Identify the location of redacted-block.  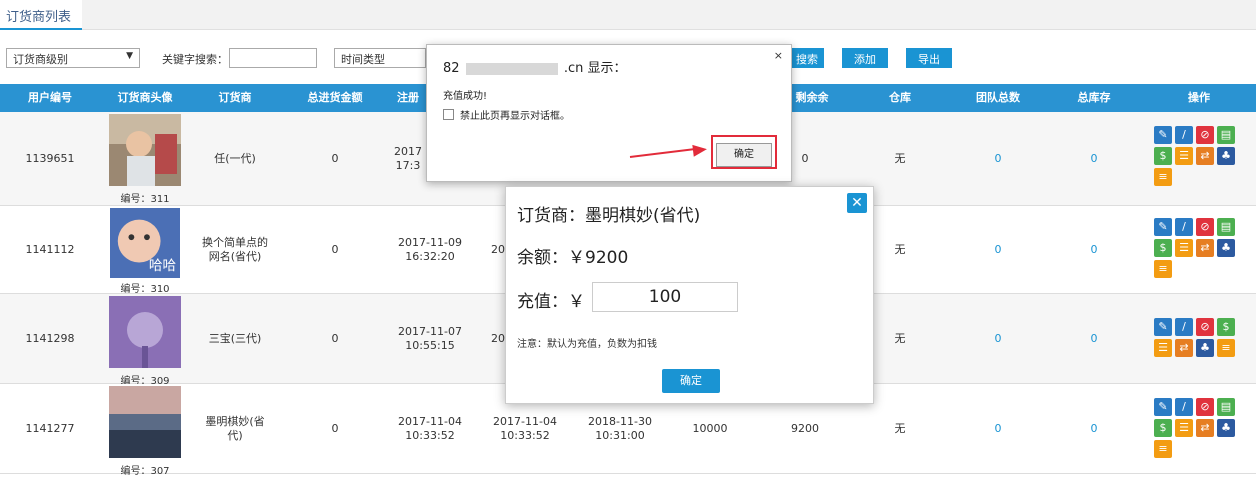
(511, 68).